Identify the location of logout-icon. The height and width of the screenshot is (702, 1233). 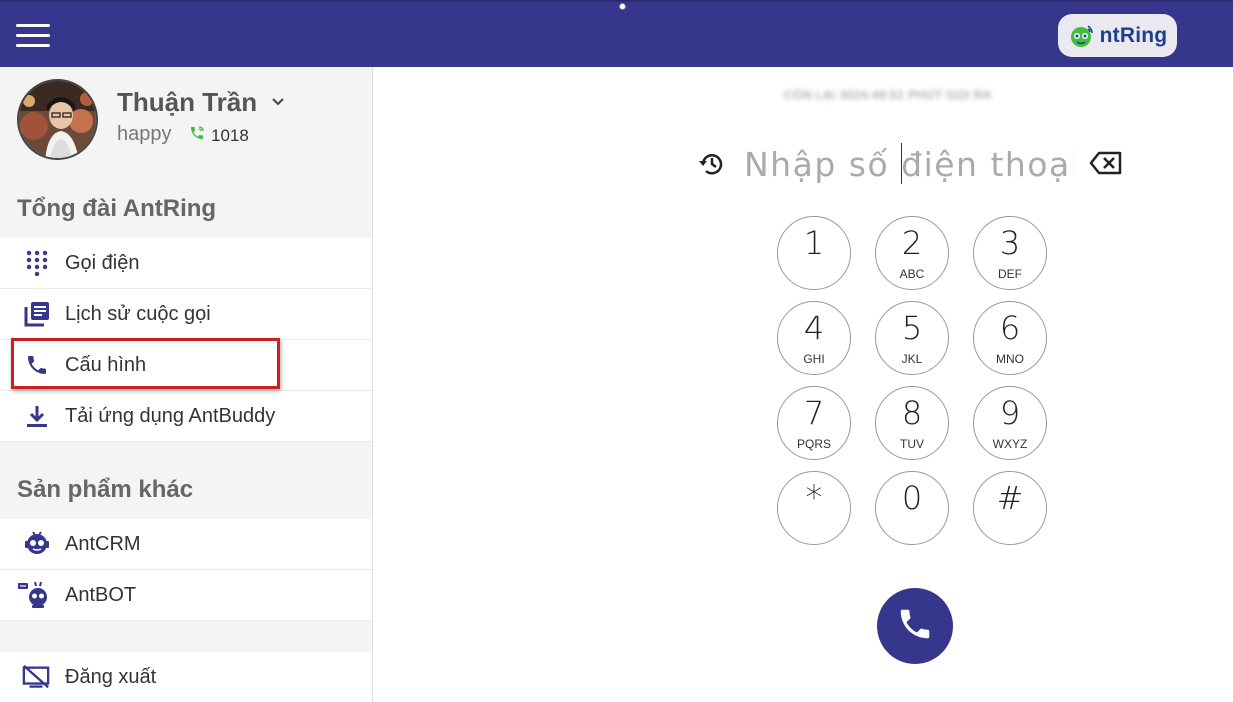
(36, 677).